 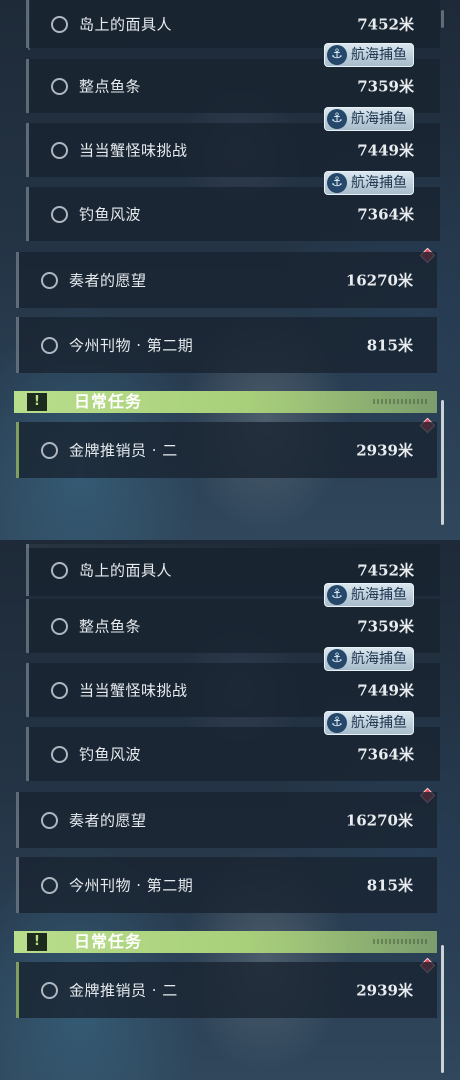 I want to click on scrollbar-track, so click(x=442, y=19).